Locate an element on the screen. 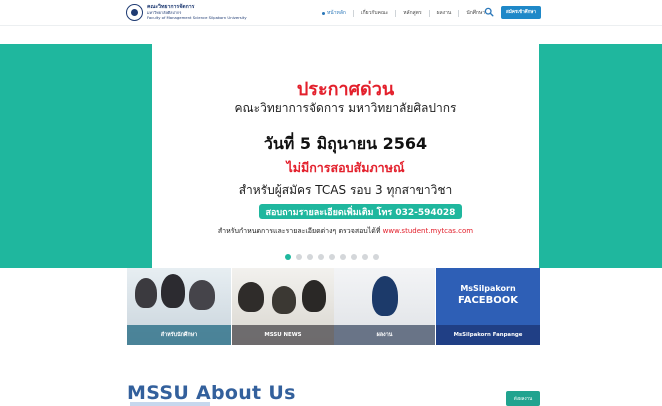 The image size is (662, 406). nav-item-programs: หลักสูตร is located at coordinates (412, 13).